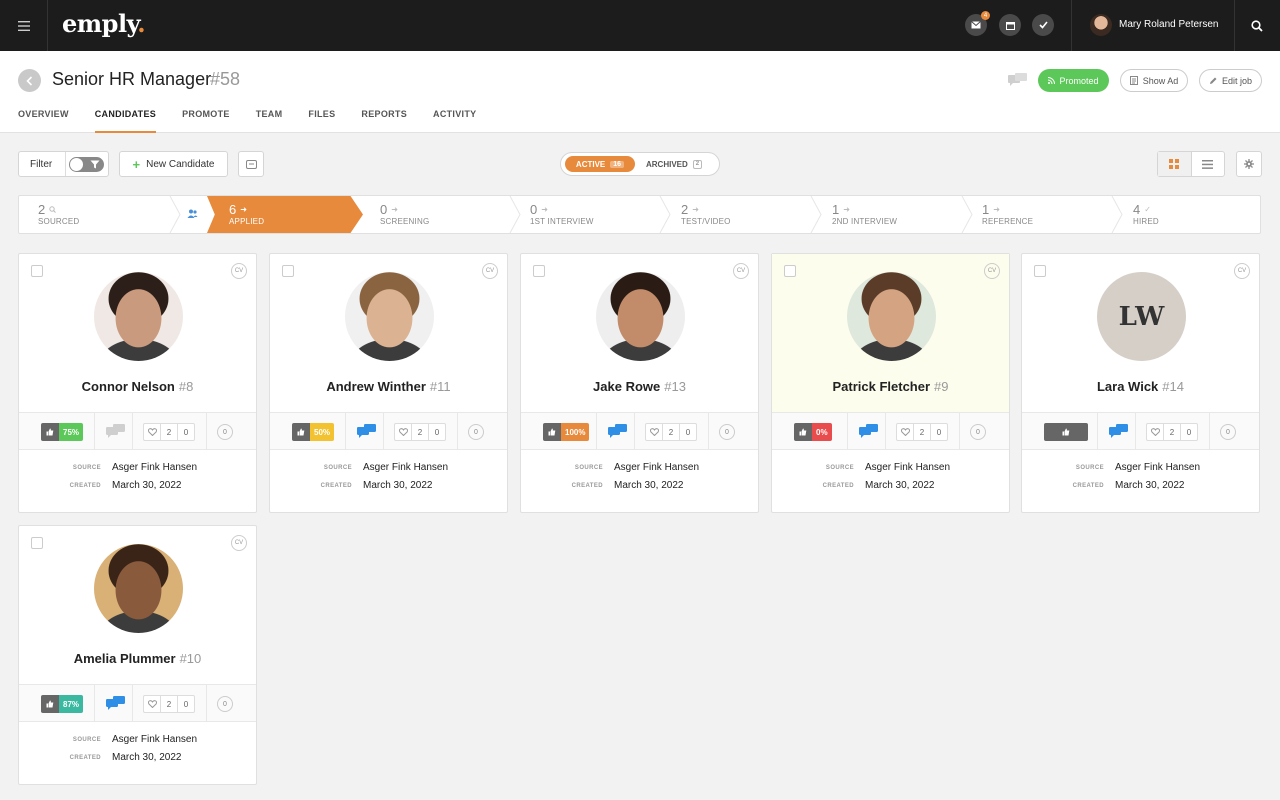 The height and width of the screenshot is (800, 1280). Describe the element at coordinates (388, 386) in the screenshot. I see `candidate-name-line: Andrew Winther #11` at that location.